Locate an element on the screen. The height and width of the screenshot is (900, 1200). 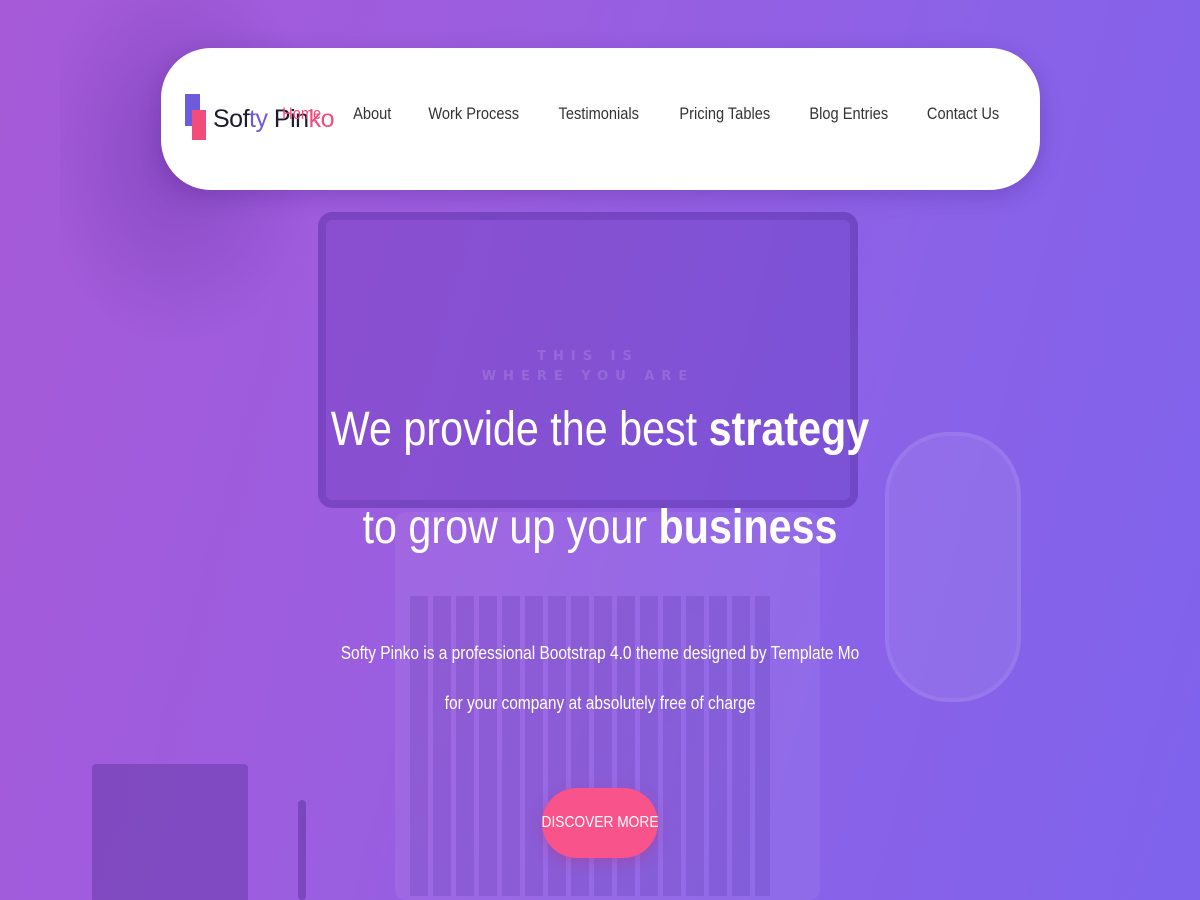
screen-text-line2: WHERE YOU ARE is located at coordinates (588, 376).